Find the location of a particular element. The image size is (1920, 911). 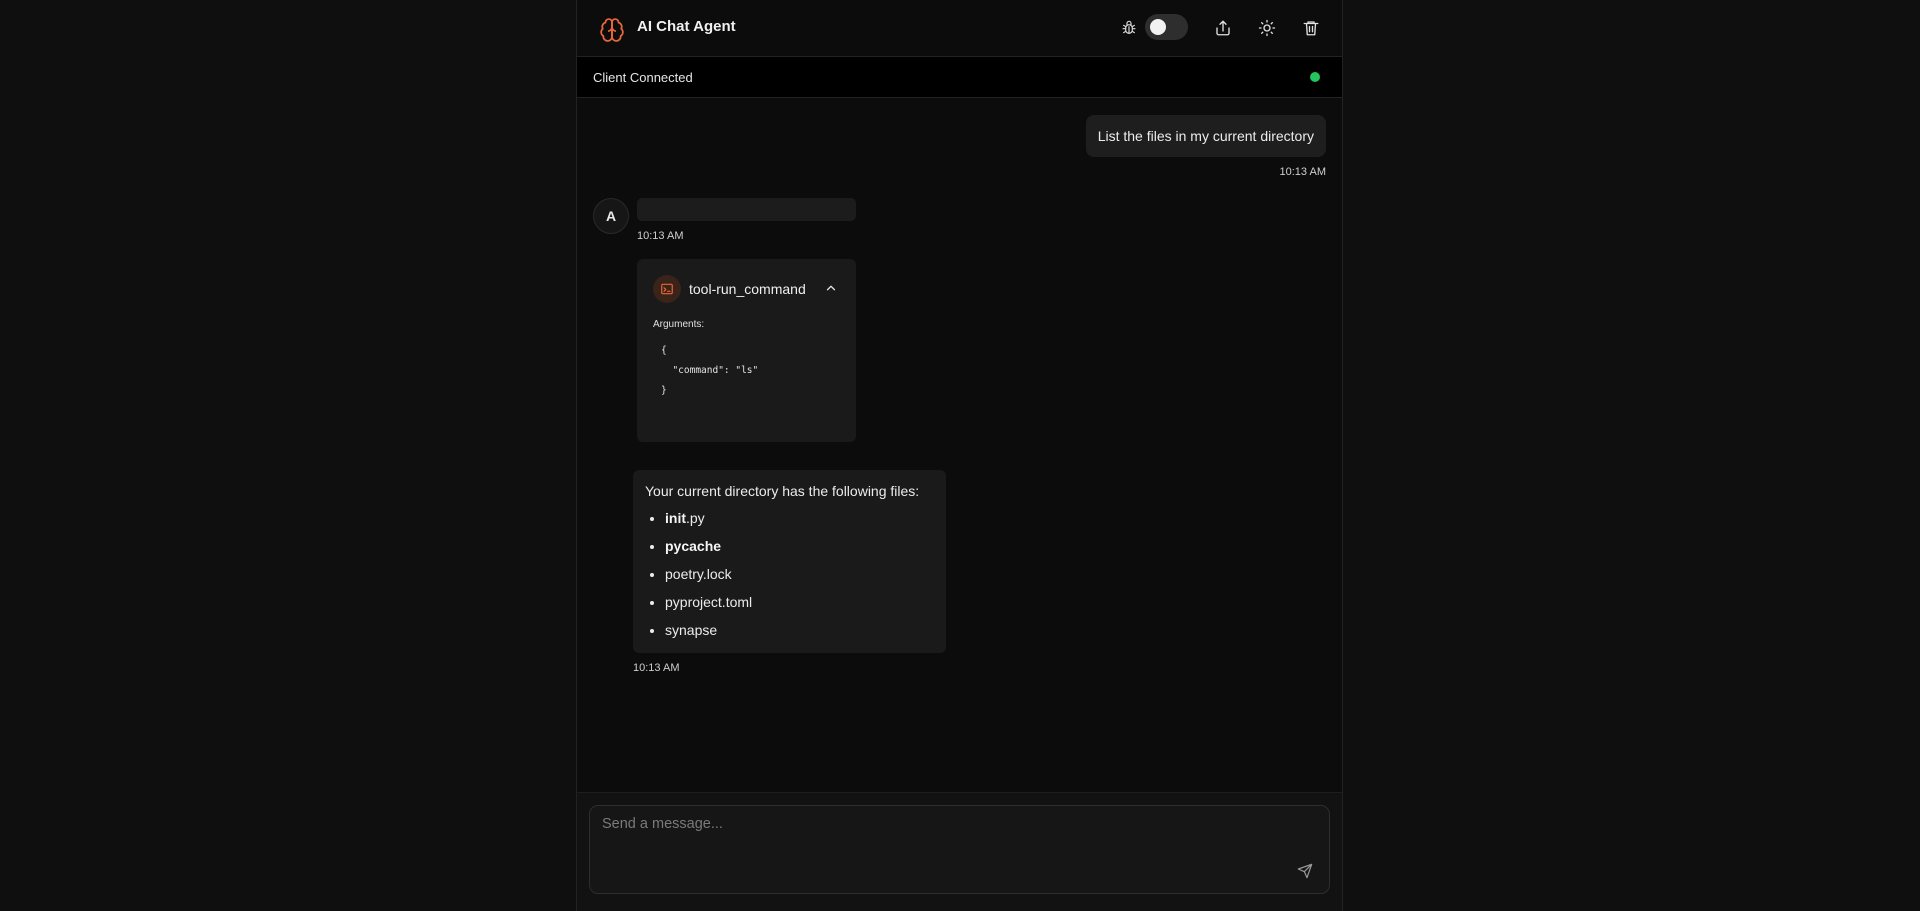

user-message-time: 10:13 AM is located at coordinates (1302, 172).